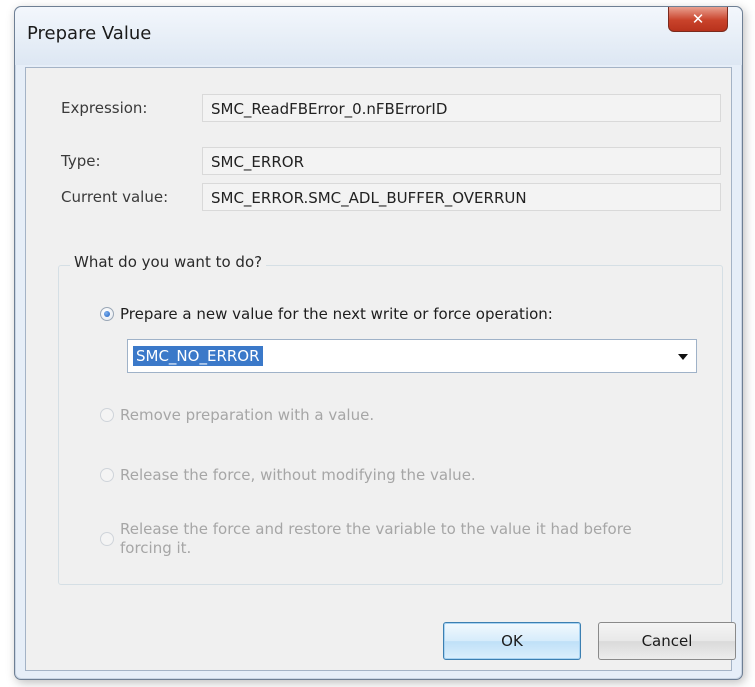  I want to click on type-label: Type:, so click(81, 161).